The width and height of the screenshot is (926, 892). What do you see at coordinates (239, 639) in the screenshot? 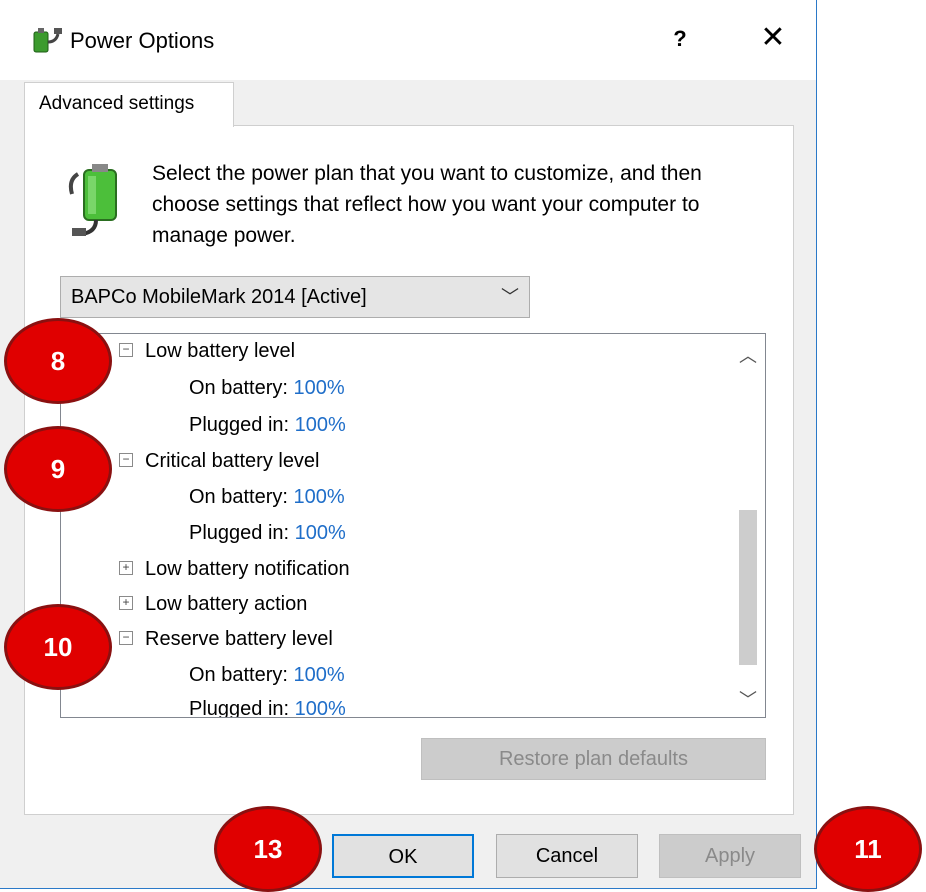
I see `tree-item-label: Reserve battery level` at bounding box center [239, 639].